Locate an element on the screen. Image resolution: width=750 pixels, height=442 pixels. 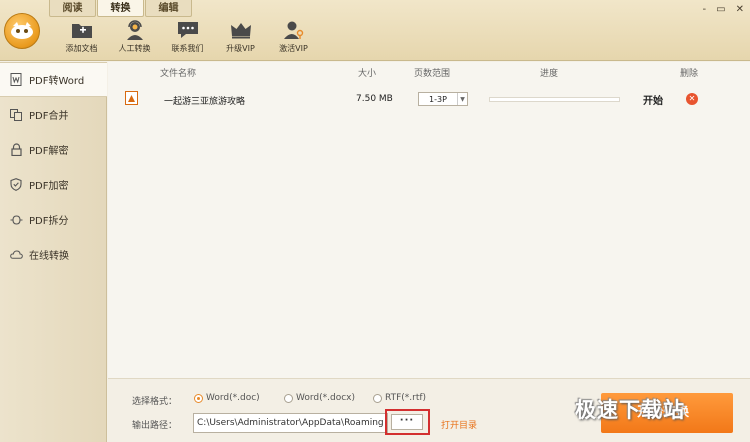
start-row-button: 开始 is located at coordinates (653, 99).